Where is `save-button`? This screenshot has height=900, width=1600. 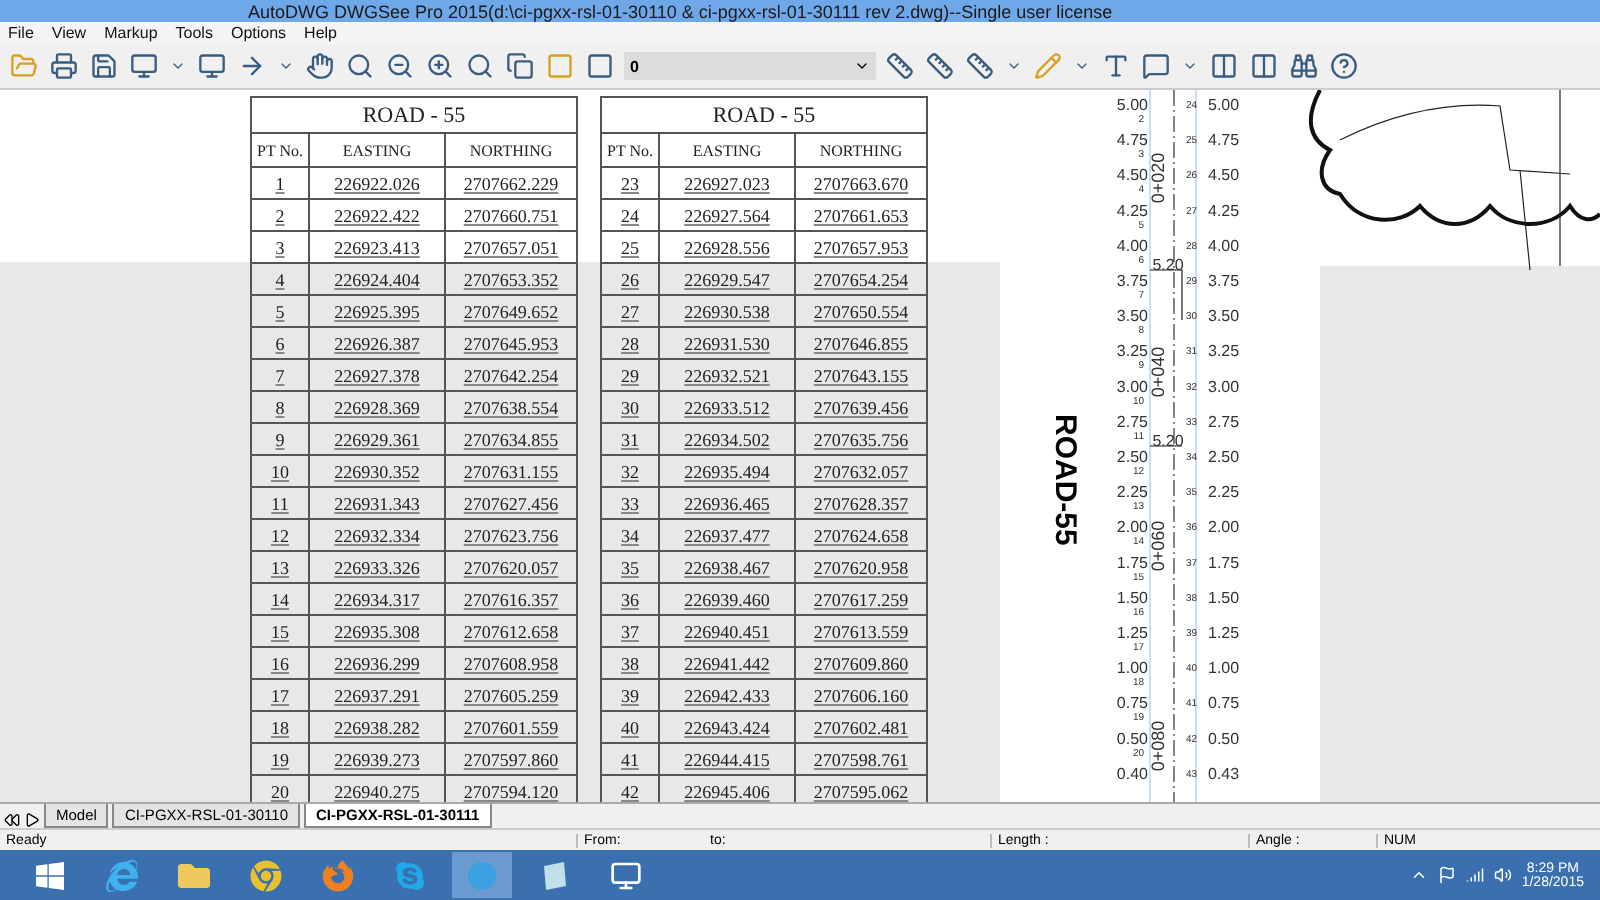 save-button is located at coordinates (104, 66).